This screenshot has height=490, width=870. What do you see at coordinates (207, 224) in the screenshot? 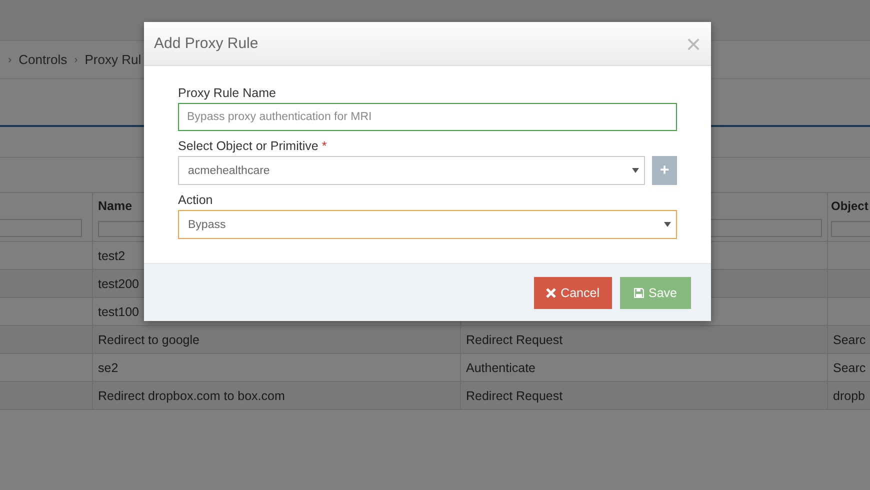
I see `dropdown-value: Bypass` at bounding box center [207, 224].